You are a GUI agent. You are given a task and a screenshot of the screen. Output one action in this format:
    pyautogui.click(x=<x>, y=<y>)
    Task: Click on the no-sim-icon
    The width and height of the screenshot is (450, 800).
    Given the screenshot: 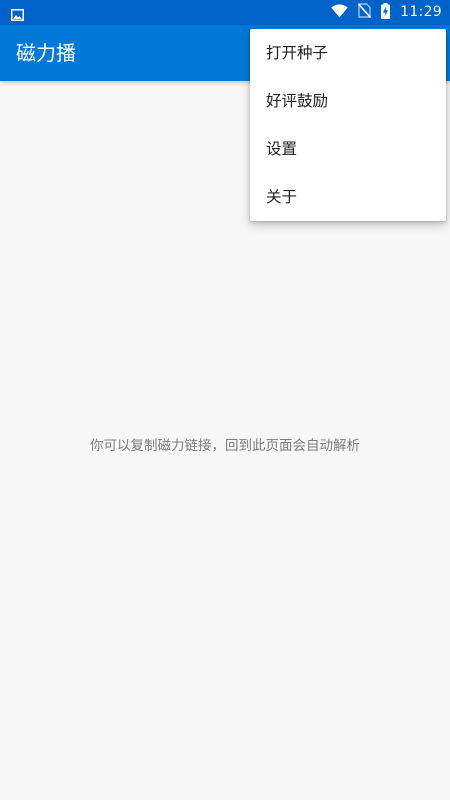 What is the action you would take?
    pyautogui.click(x=365, y=12)
    